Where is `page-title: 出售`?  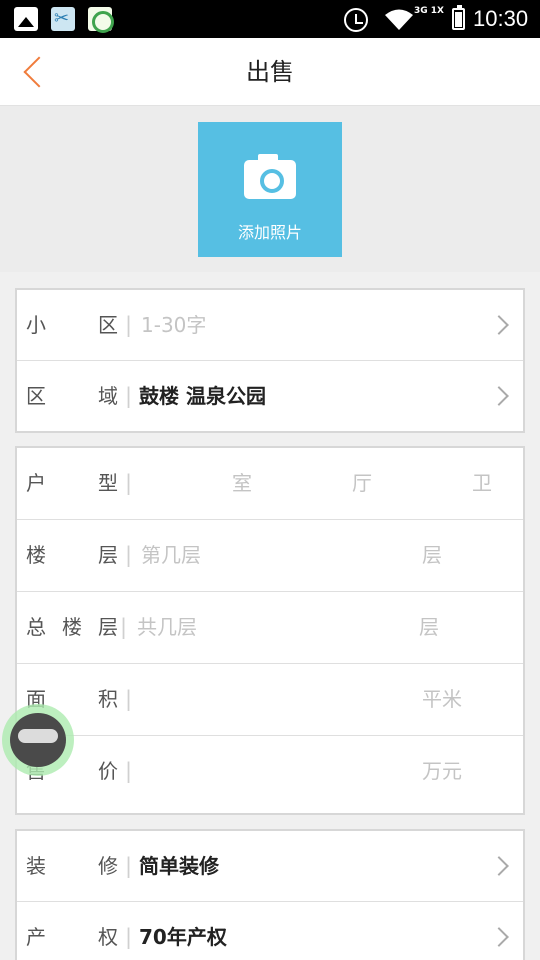 page-title: 出售 is located at coordinates (270, 72).